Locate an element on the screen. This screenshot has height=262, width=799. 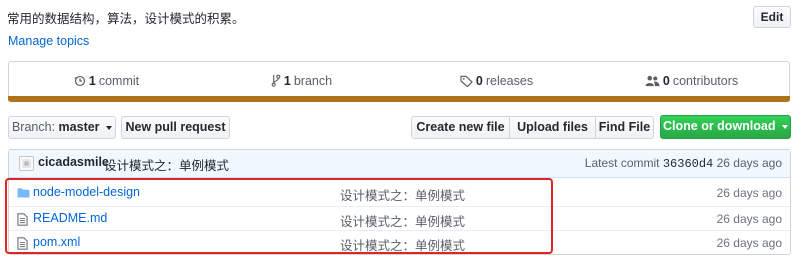
repo-description: 常用的数据结构，算法，设计模式的积累。 is located at coordinates (126, 18).